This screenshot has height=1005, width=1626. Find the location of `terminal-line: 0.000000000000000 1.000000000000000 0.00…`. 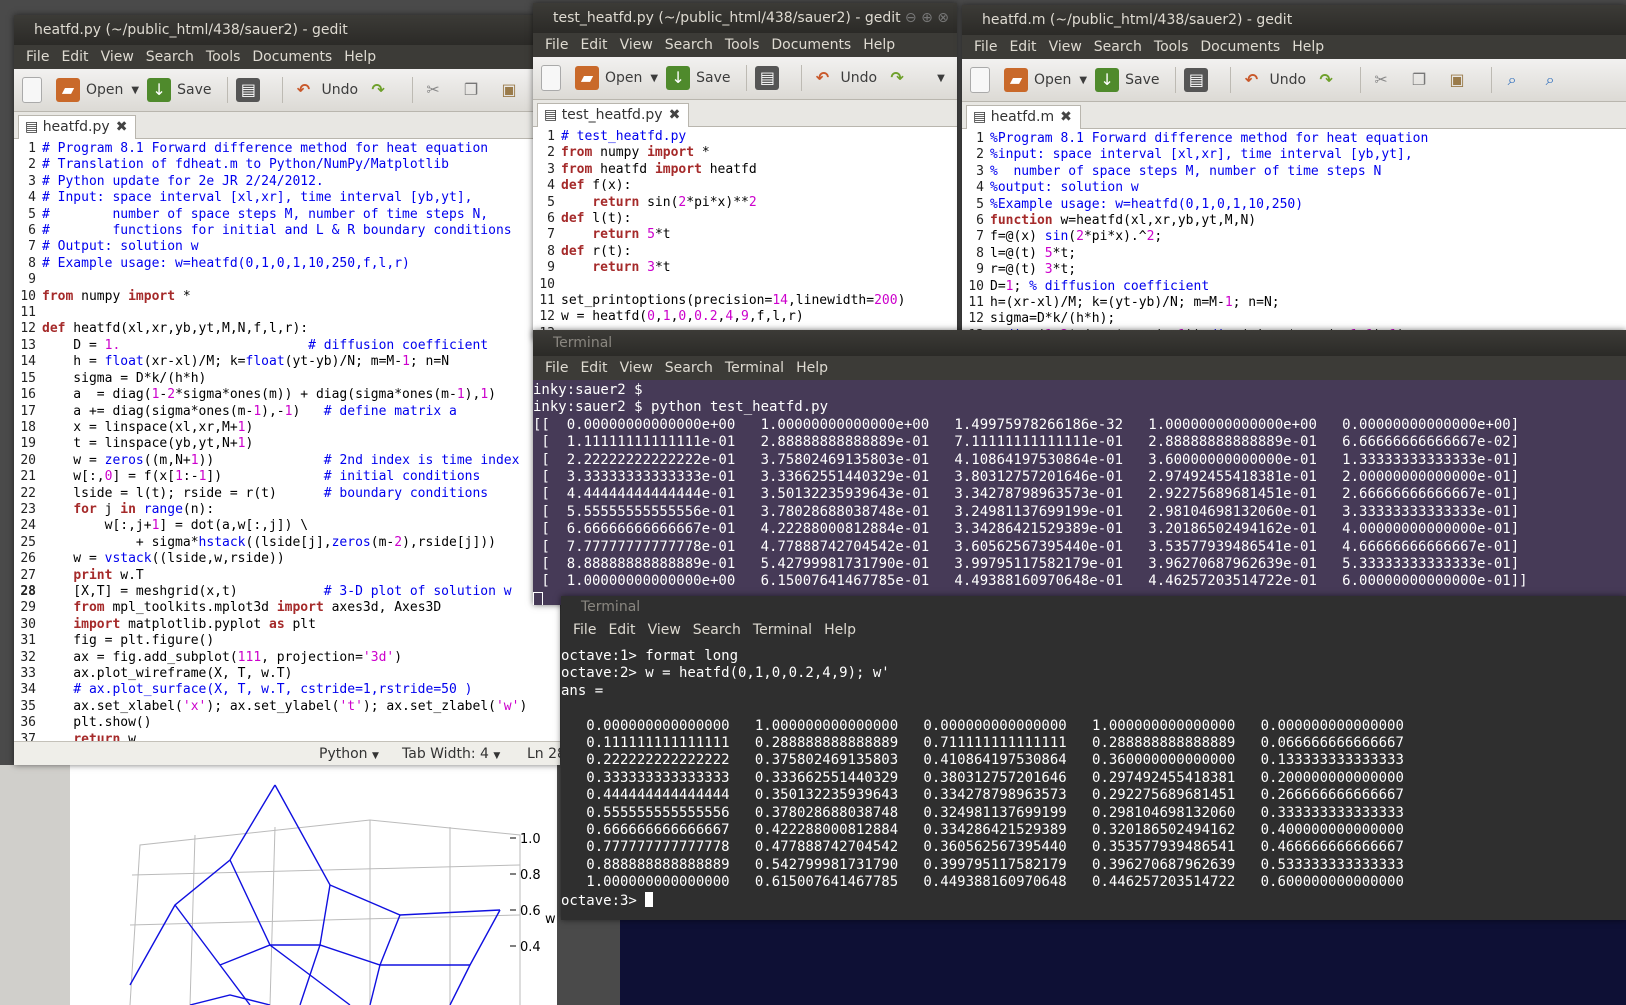

terminal-line: 0.000000000000000 1.000000000000000 0.00… is located at coordinates (982, 725).